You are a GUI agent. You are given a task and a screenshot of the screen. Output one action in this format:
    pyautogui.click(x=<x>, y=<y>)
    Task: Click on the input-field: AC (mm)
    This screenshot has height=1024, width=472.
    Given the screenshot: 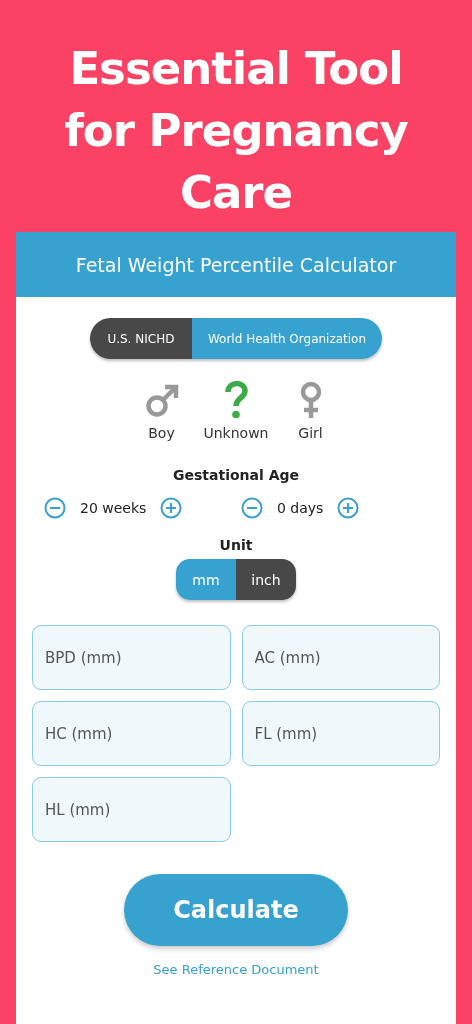 What is the action you would take?
    pyautogui.click(x=340, y=657)
    